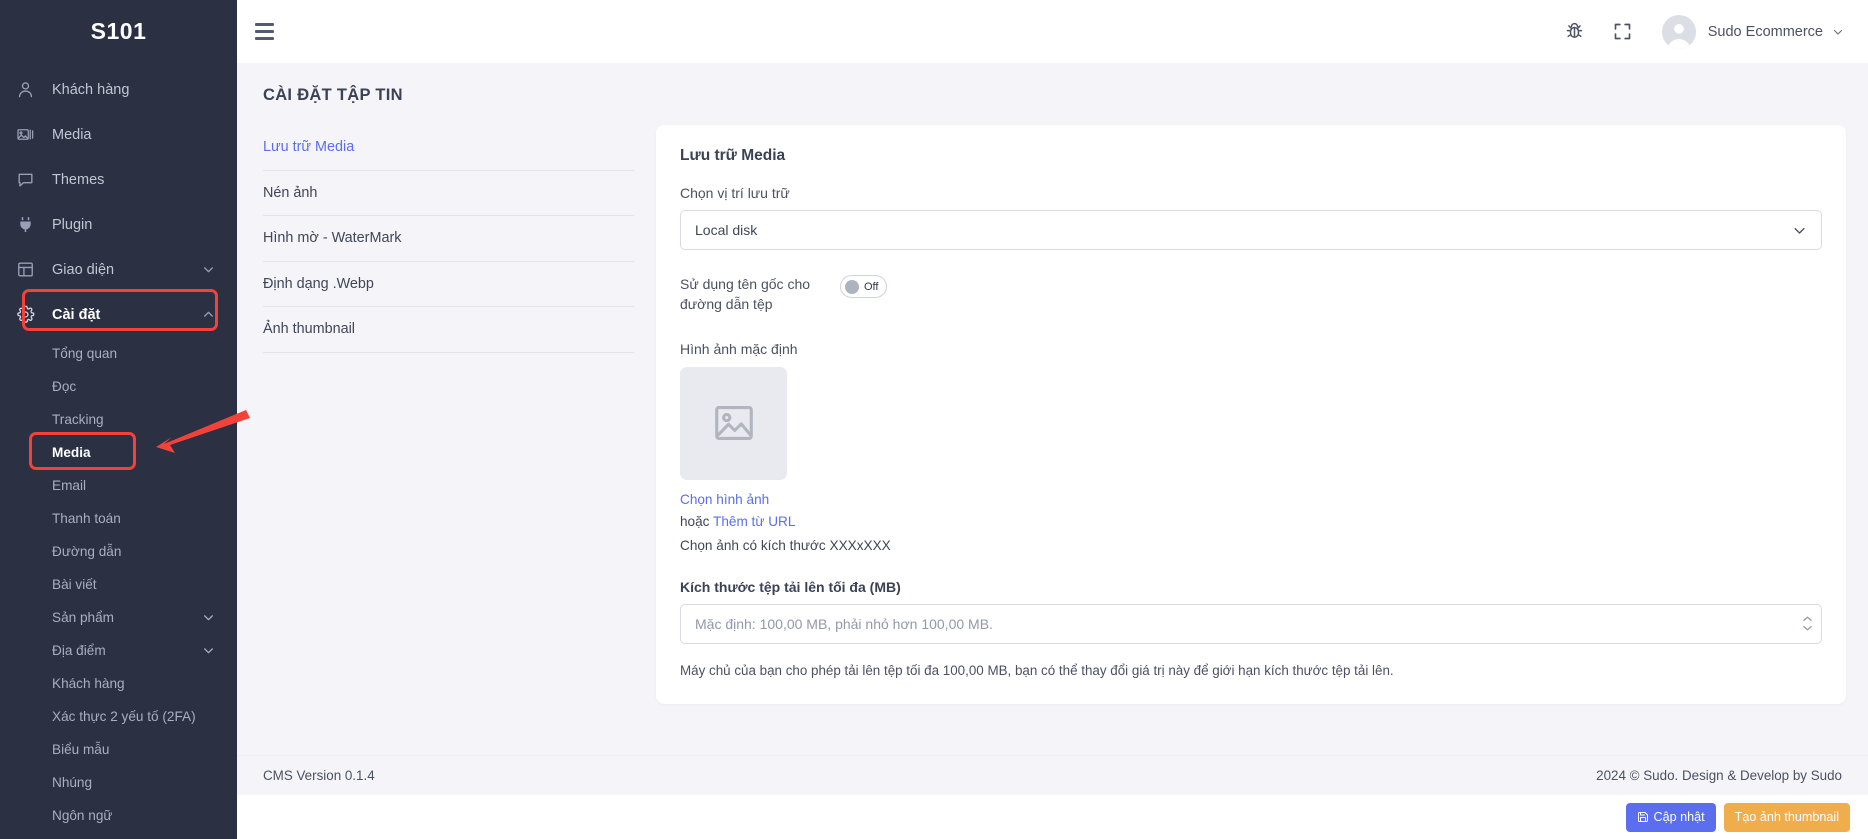 This screenshot has width=1868, height=839. What do you see at coordinates (118, 224) in the screenshot?
I see `sidebar-item-plugin: Plugin` at bounding box center [118, 224].